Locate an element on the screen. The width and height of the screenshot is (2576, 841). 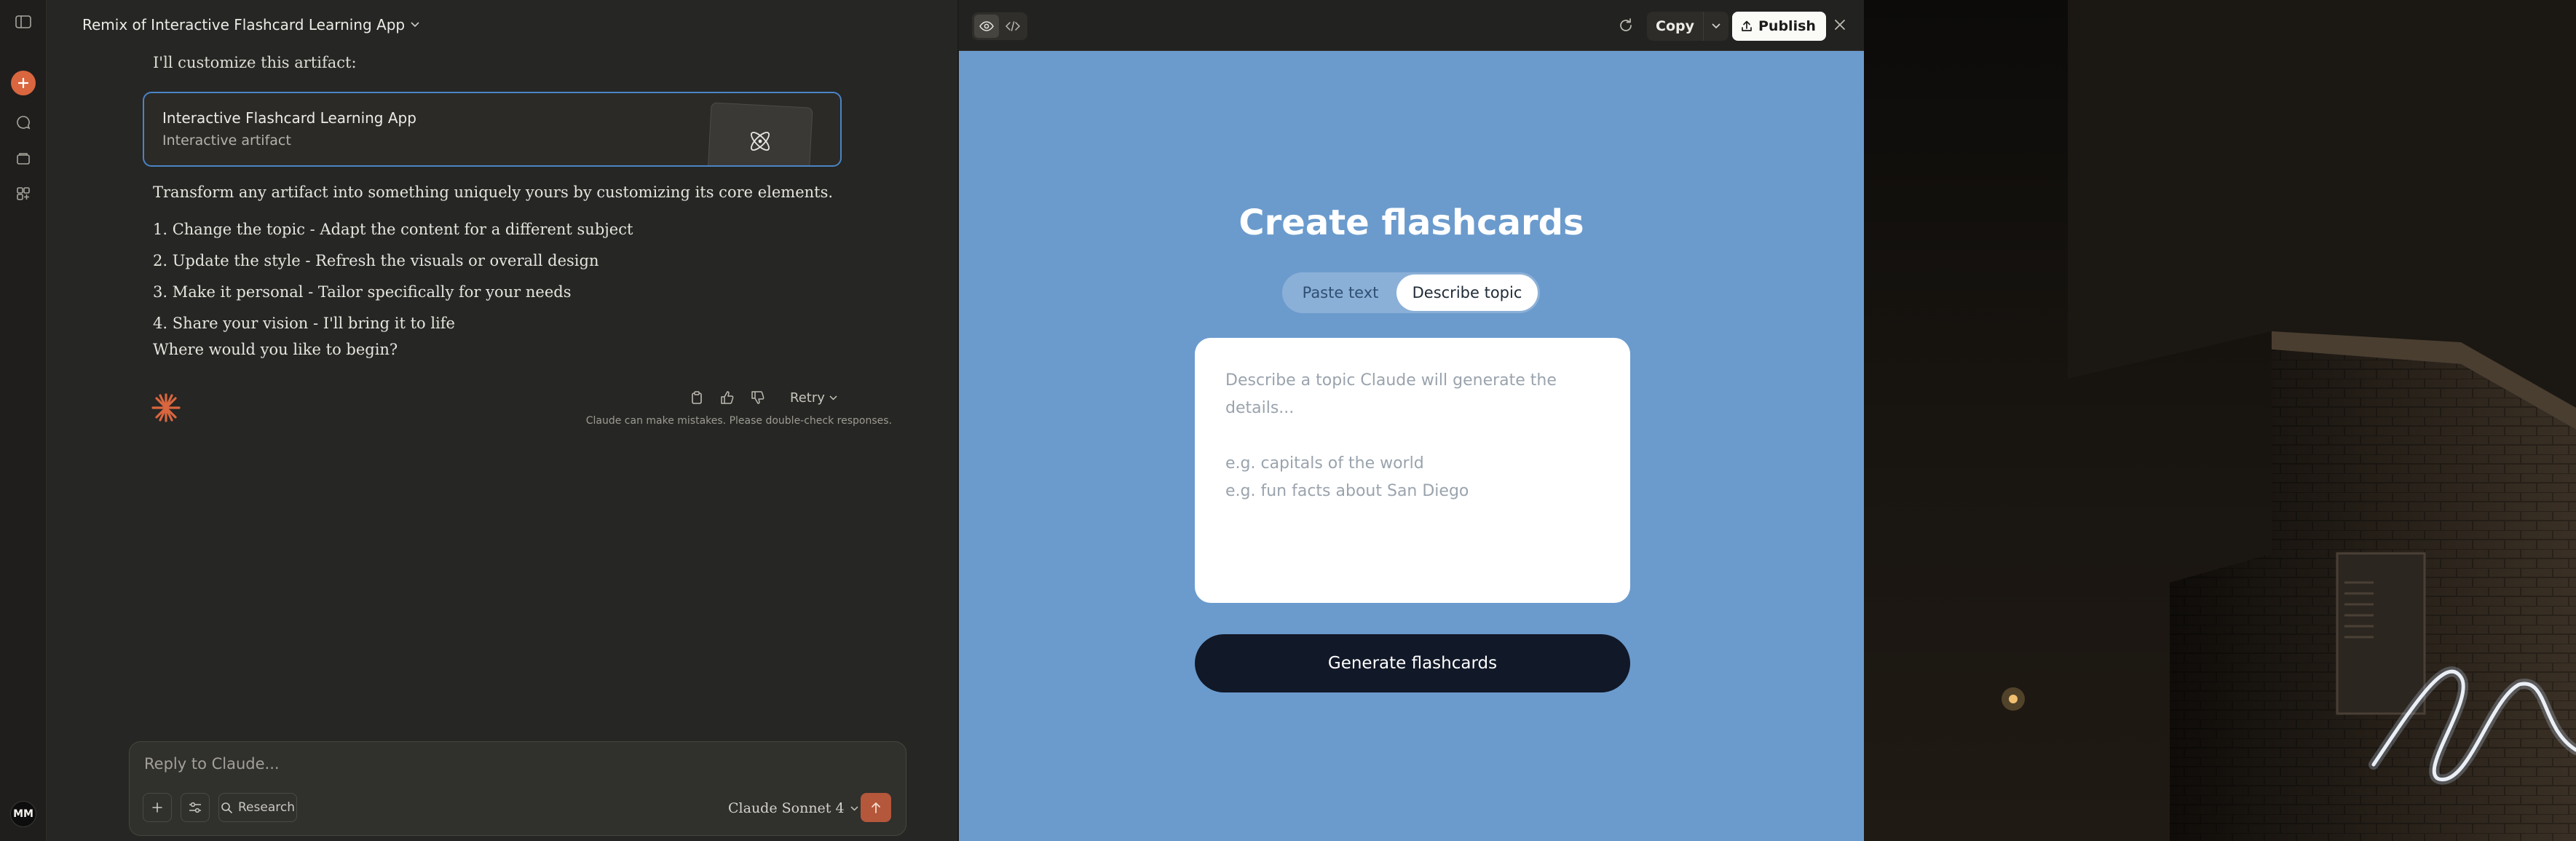
view-toggle is located at coordinates (999, 26).